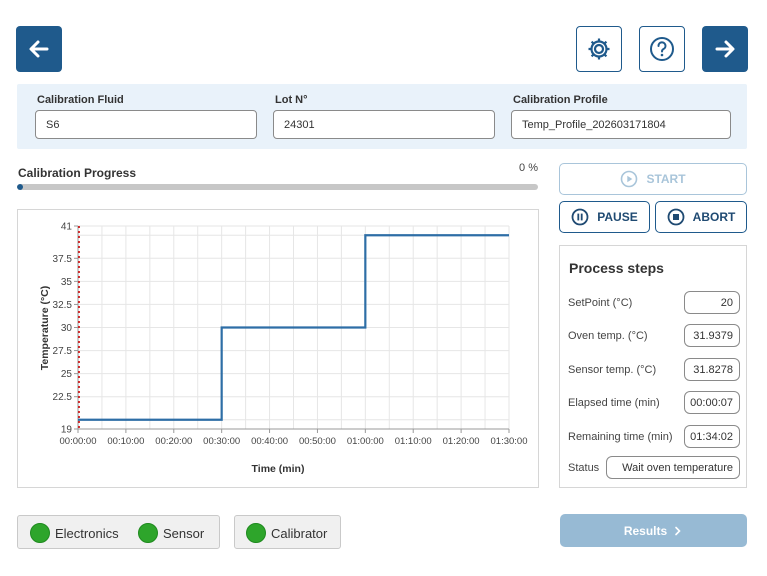 The image size is (767, 576). I want to click on results-label: Results, so click(645, 530).